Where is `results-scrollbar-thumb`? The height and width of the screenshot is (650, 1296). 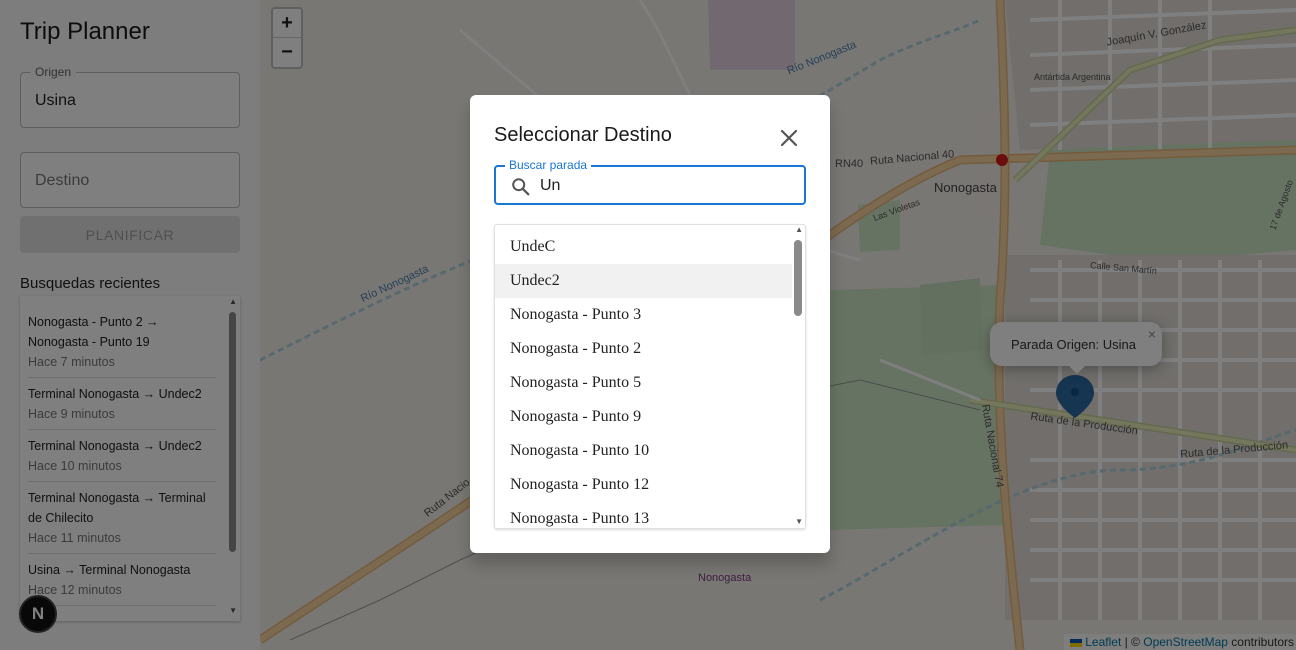
results-scrollbar-thumb is located at coordinates (798, 278).